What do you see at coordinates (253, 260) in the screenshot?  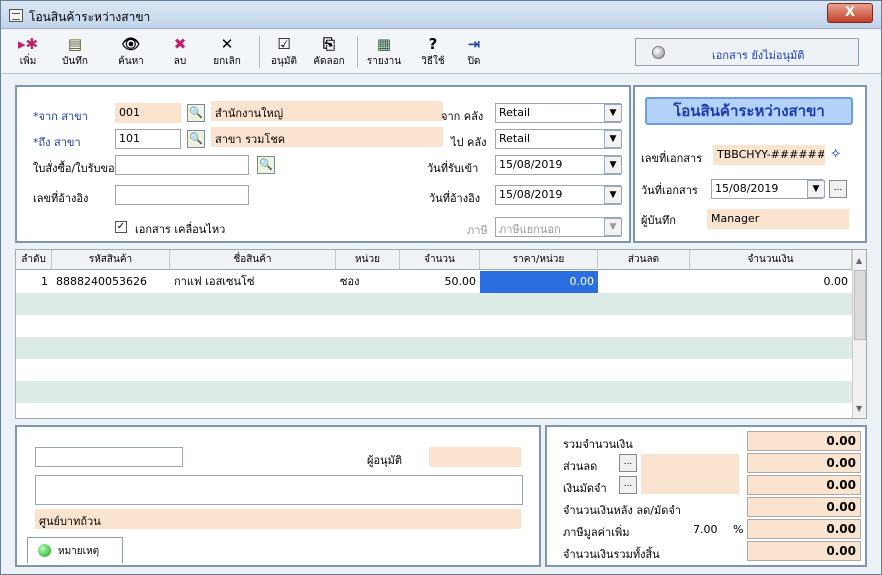 I see `col-name: ชื่อสินค้า` at bounding box center [253, 260].